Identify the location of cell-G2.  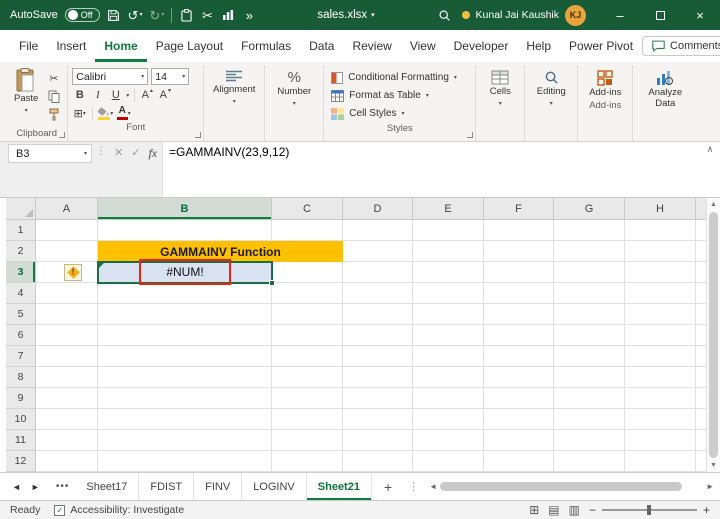
(589, 251).